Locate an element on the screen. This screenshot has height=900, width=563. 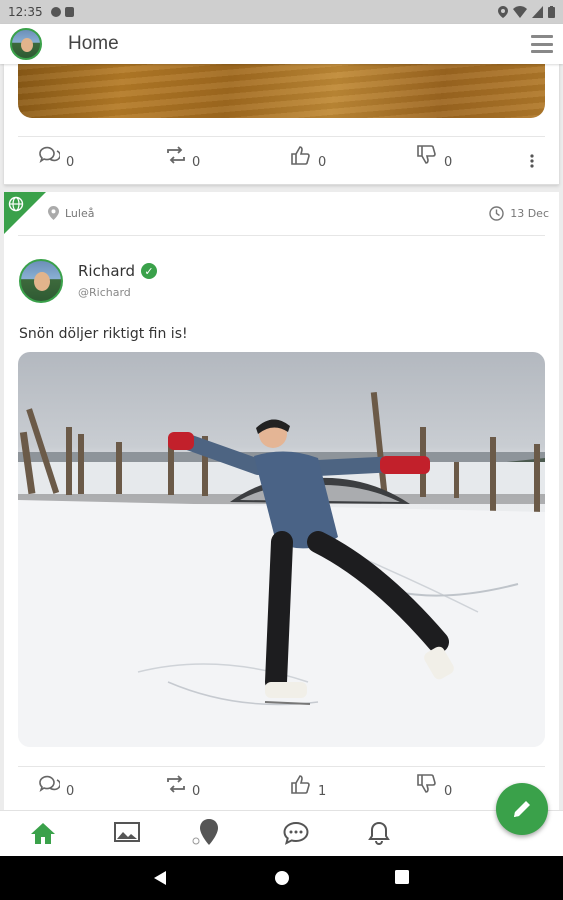
bottom-nav is located at coordinates (281, 833).